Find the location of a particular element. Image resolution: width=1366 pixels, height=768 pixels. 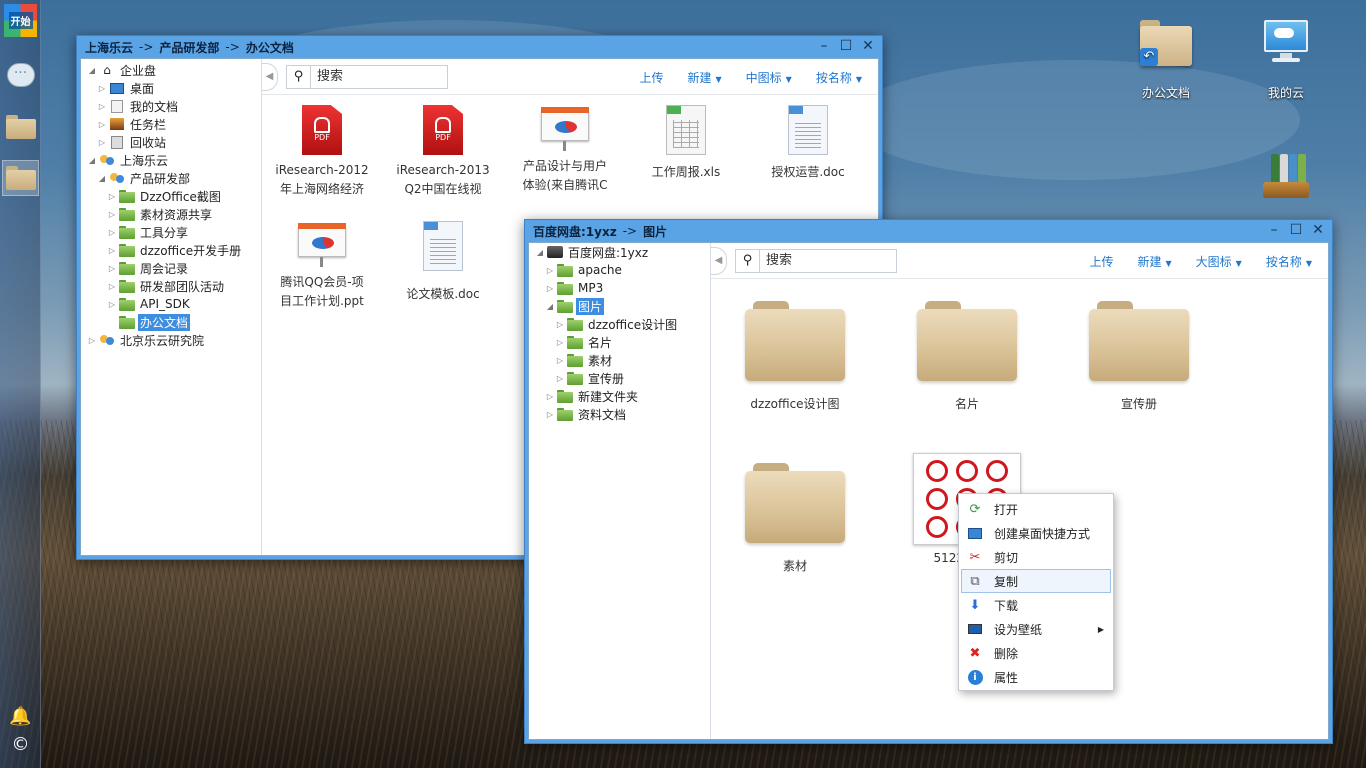

tree-item-taskbar: ▷ 任务栏 is located at coordinates (171, 124).